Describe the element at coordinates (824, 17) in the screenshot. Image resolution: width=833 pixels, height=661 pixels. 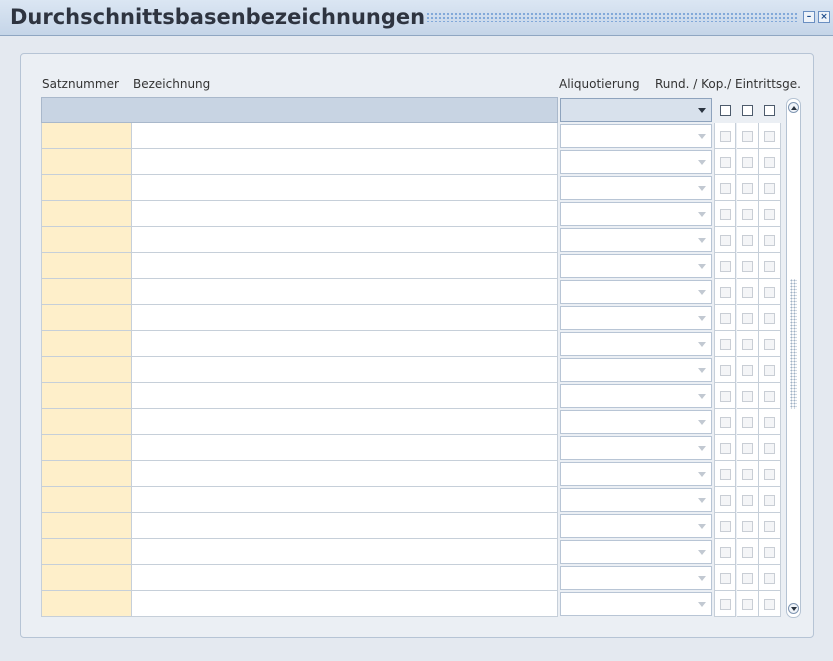
I see `close-icon: ×` at that location.